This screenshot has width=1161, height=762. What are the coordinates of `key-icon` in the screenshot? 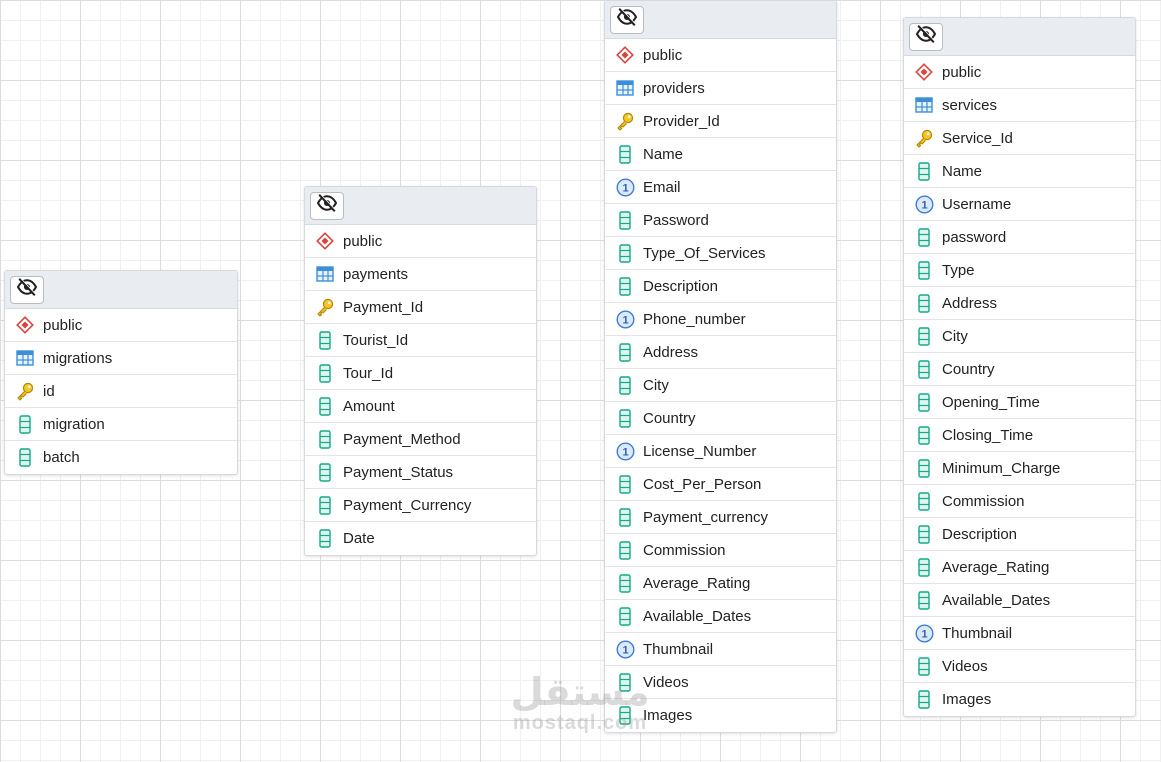 It's located at (25, 391).